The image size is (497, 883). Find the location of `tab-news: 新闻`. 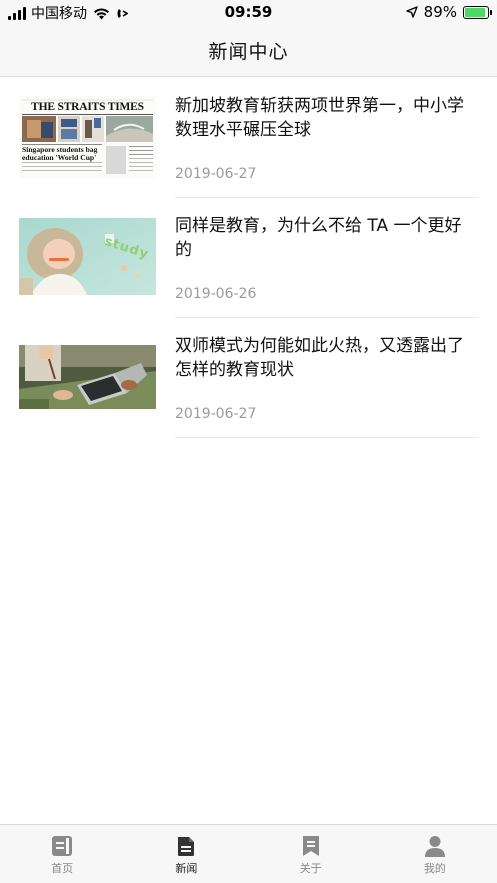

tab-news: 新闻 is located at coordinates (186, 854).